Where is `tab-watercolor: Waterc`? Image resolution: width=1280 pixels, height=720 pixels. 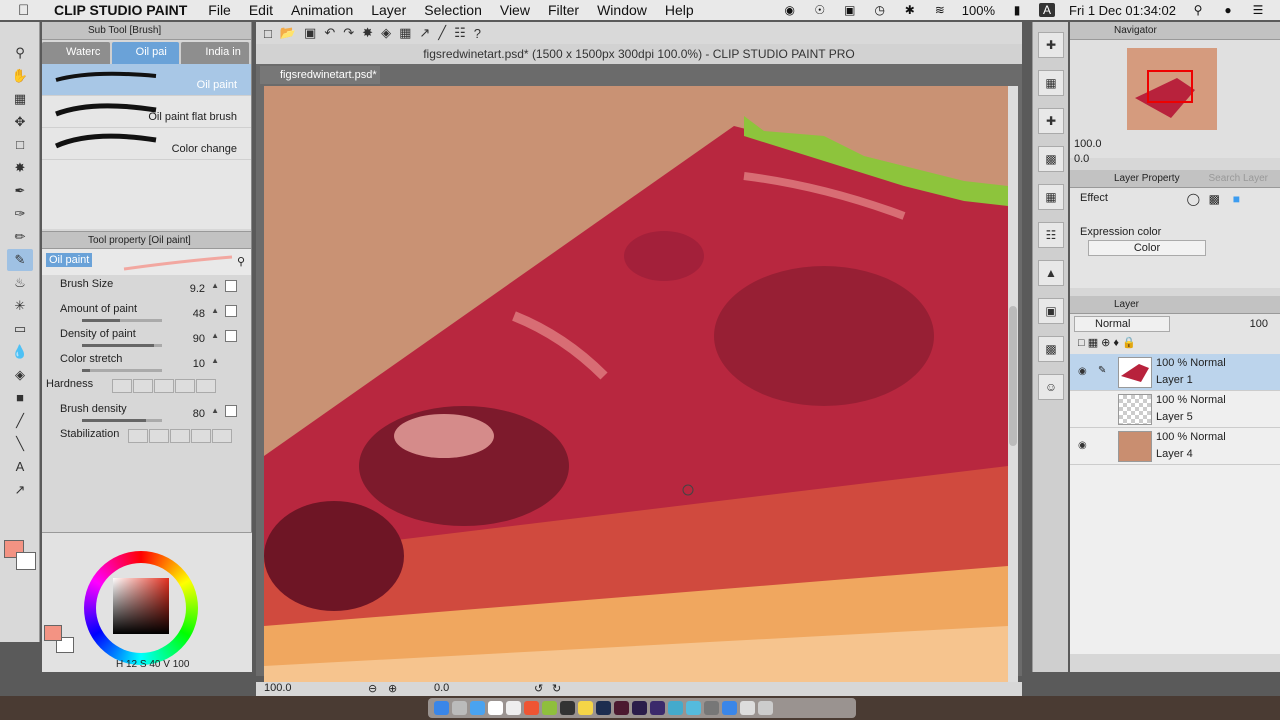 tab-watercolor: Waterc is located at coordinates (76, 53).